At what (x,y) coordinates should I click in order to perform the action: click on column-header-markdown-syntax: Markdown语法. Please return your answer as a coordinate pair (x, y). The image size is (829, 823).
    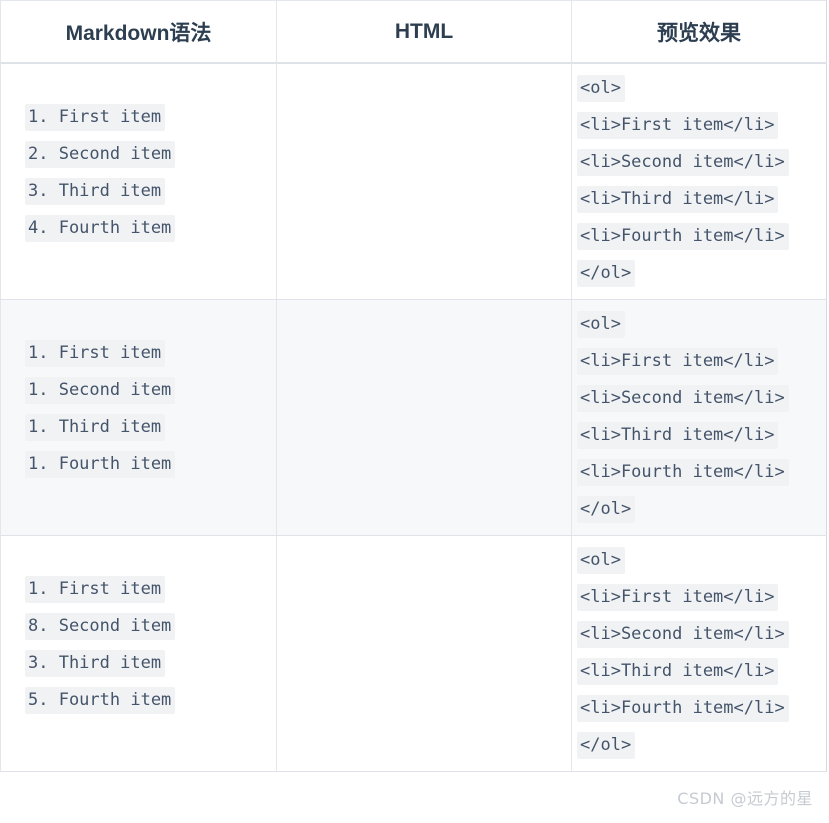
    Looking at the image, I should click on (138, 32).